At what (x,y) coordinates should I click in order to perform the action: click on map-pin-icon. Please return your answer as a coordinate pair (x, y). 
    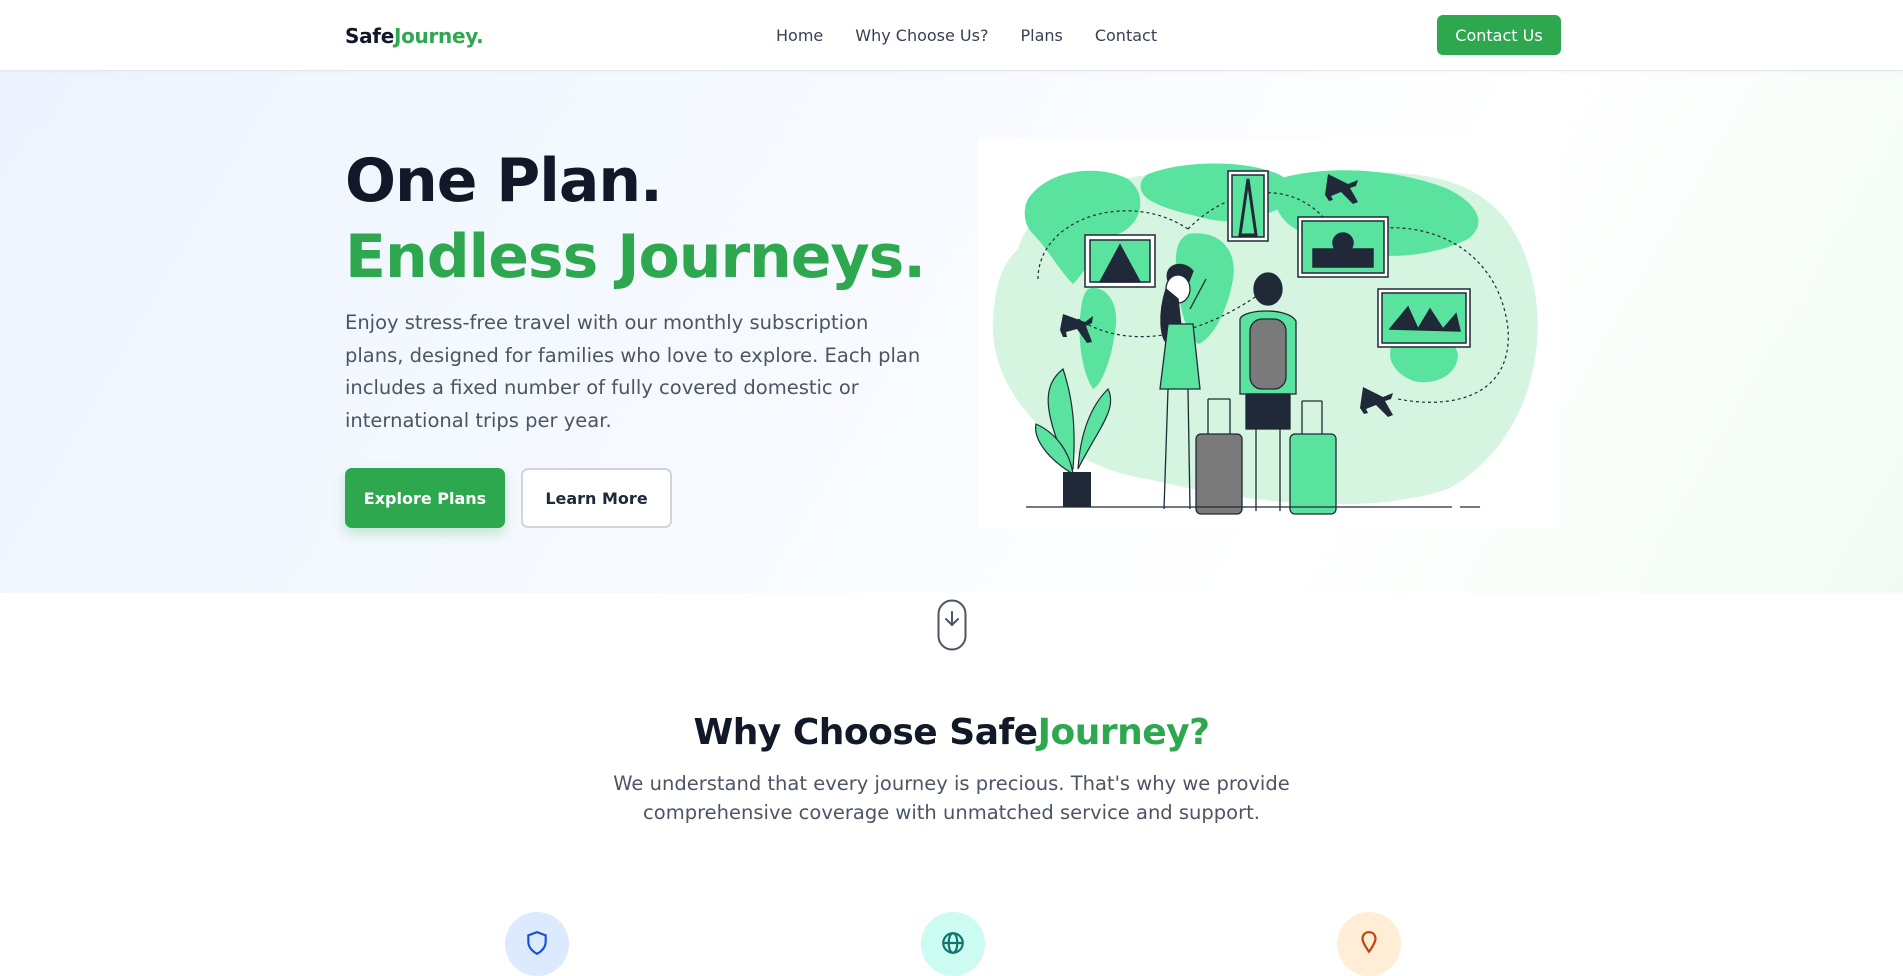
    Looking at the image, I should click on (1369, 944).